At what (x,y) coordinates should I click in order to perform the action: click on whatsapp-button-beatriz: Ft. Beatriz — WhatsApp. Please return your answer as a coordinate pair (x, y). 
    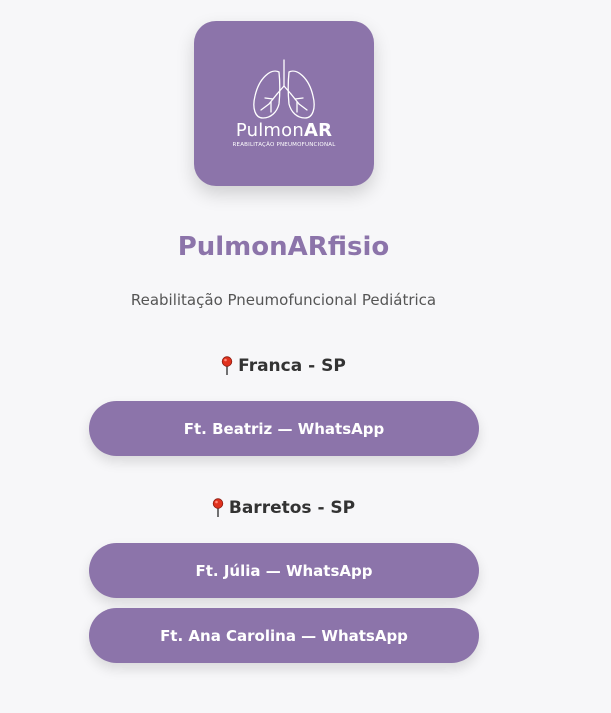
    Looking at the image, I should click on (284, 428).